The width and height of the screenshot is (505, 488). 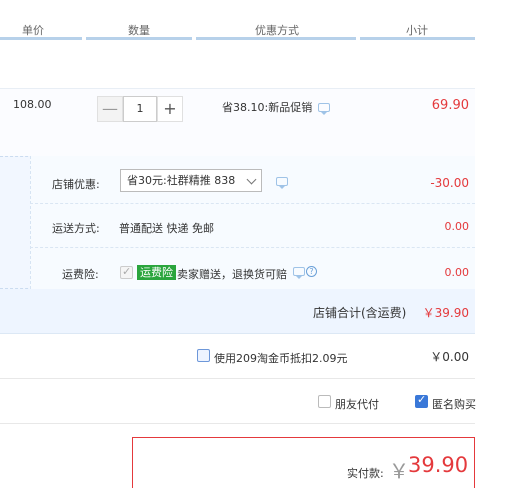 What do you see at coordinates (267, 107) in the screenshot?
I see `item-discount: 省38.10:新品促销` at bounding box center [267, 107].